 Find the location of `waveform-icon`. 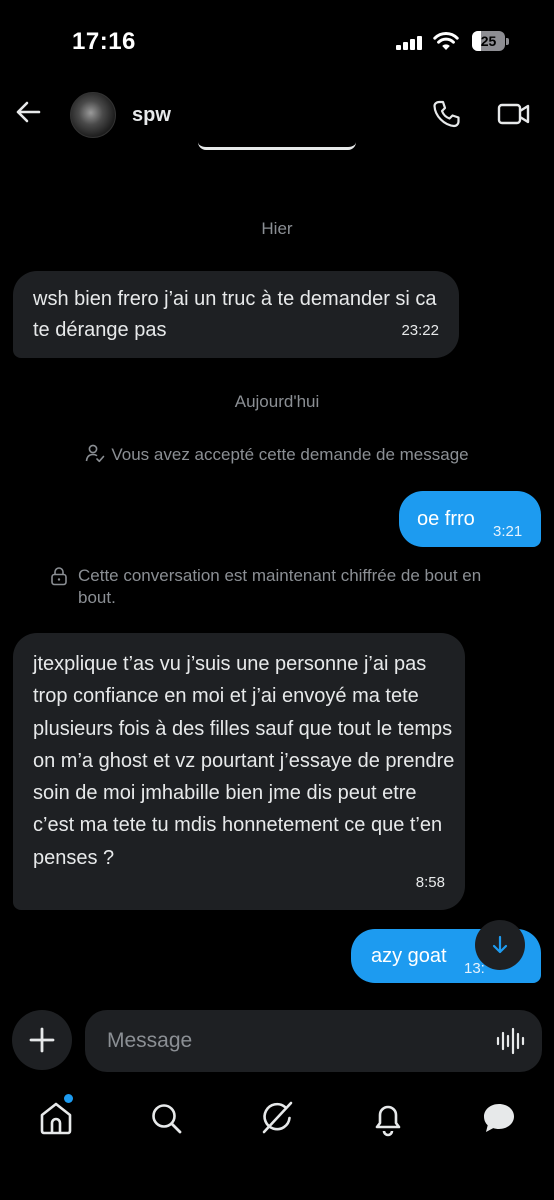

waveform-icon is located at coordinates (510, 1041).